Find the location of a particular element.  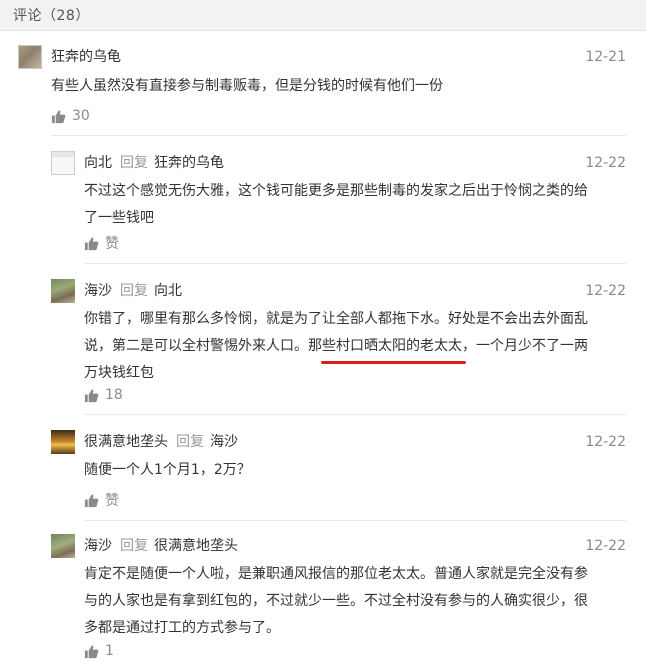

comment-date: 12-21 is located at coordinates (605, 57).